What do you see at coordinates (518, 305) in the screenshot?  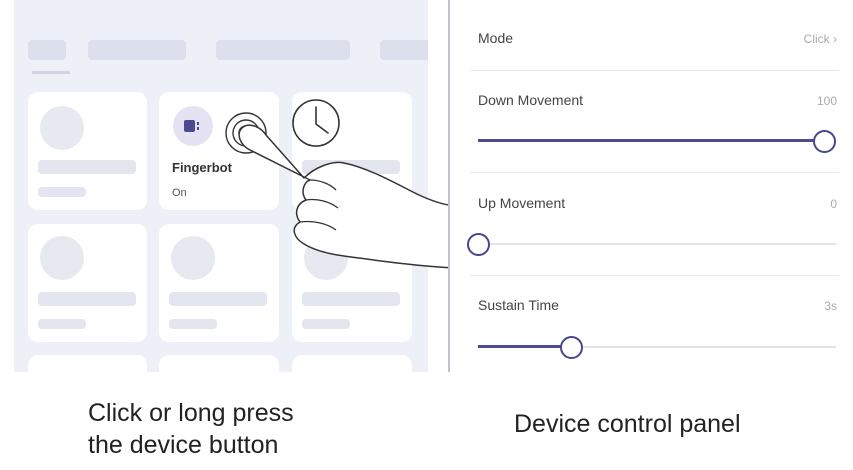 I see `sustain-time-label: Sustain Time` at bounding box center [518, 305].